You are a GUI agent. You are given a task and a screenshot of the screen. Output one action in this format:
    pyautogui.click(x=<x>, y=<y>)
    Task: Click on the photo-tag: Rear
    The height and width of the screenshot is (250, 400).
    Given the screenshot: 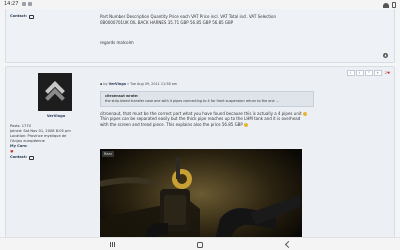 What is the action you would take?
    pyautogui.click(x=108, y=154)
    